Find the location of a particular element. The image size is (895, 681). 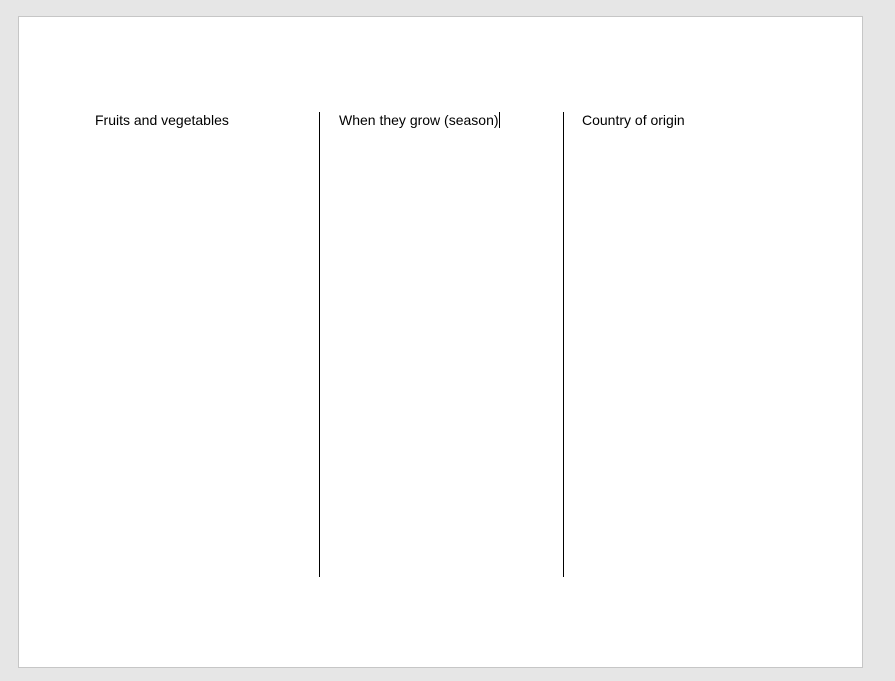

column-heading-country-of-origin: Country of origin is located at coordinates (633, 120).